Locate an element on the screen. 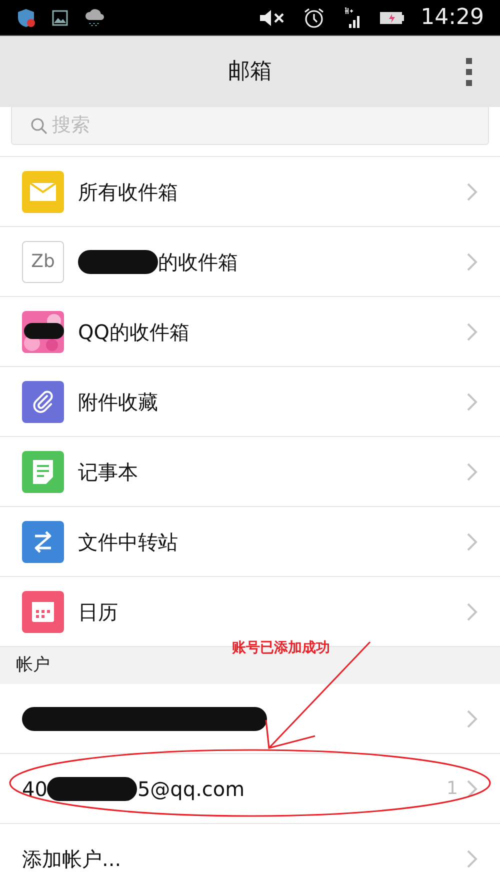 The width and height of the screenshot is (500, 889). unread-count: 1 is located at coordinates (452, 789).